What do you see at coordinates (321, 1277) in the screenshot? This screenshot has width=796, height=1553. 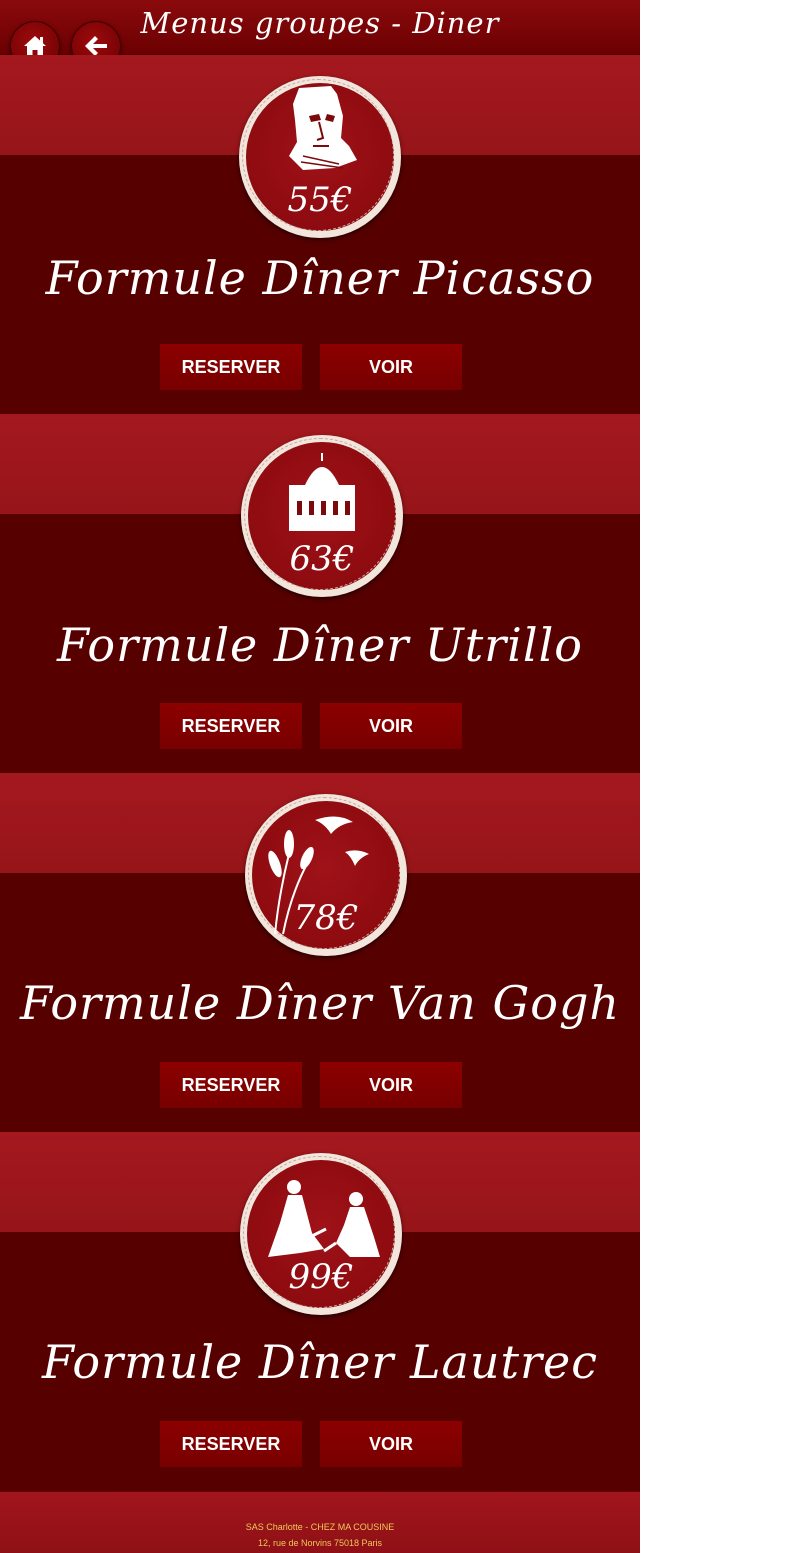 I see `price-label: 99€` at bounding box center [321, 1277].